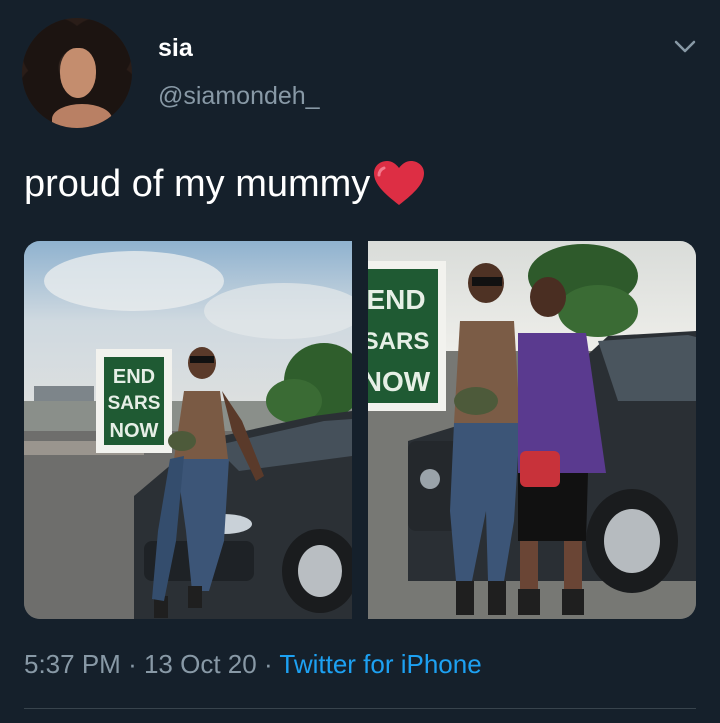 This screenshot has height=723, width=720. What do you see at coordinates (200, 664) in the screenshot?
I see `tweet-date: 13 Oct 20` at bounding box center [200, 664].